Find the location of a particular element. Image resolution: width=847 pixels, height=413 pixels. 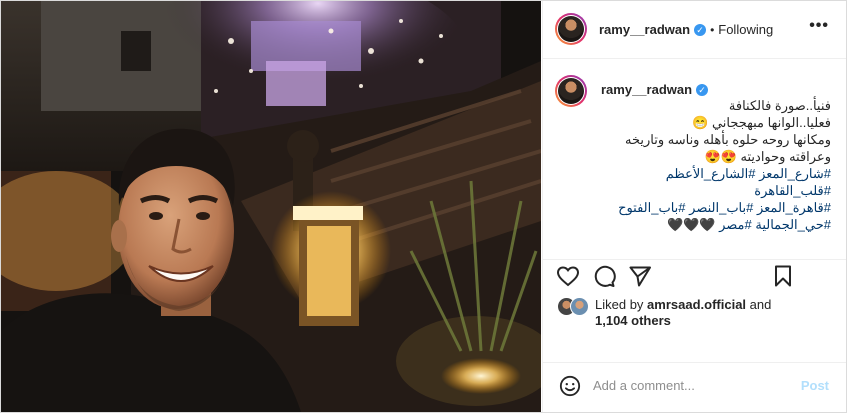

post-comment-button: Post is located at coordinates (815, 385).